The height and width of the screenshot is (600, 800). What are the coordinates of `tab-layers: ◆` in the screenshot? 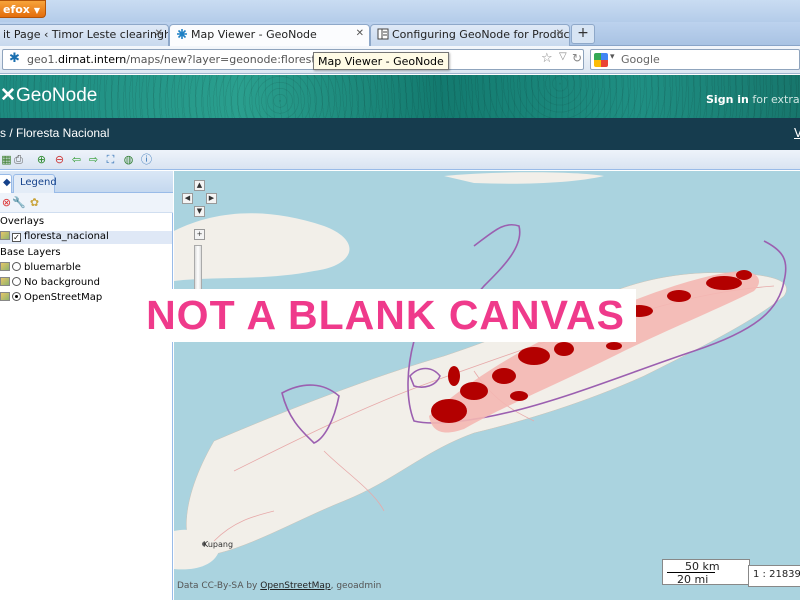 It's located at (6, 184).